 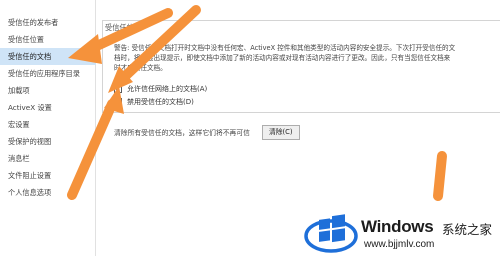 I want to click on disable-trusted-documents-option: 禁用受信任的文档(D), so click(x=154, y=101).